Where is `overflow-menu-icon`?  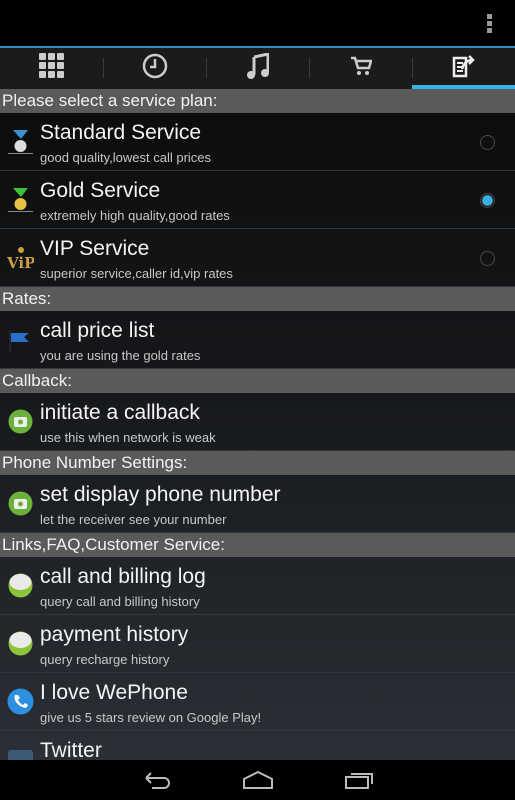
overflow-menu-icon is located at coordinates (490, 24).